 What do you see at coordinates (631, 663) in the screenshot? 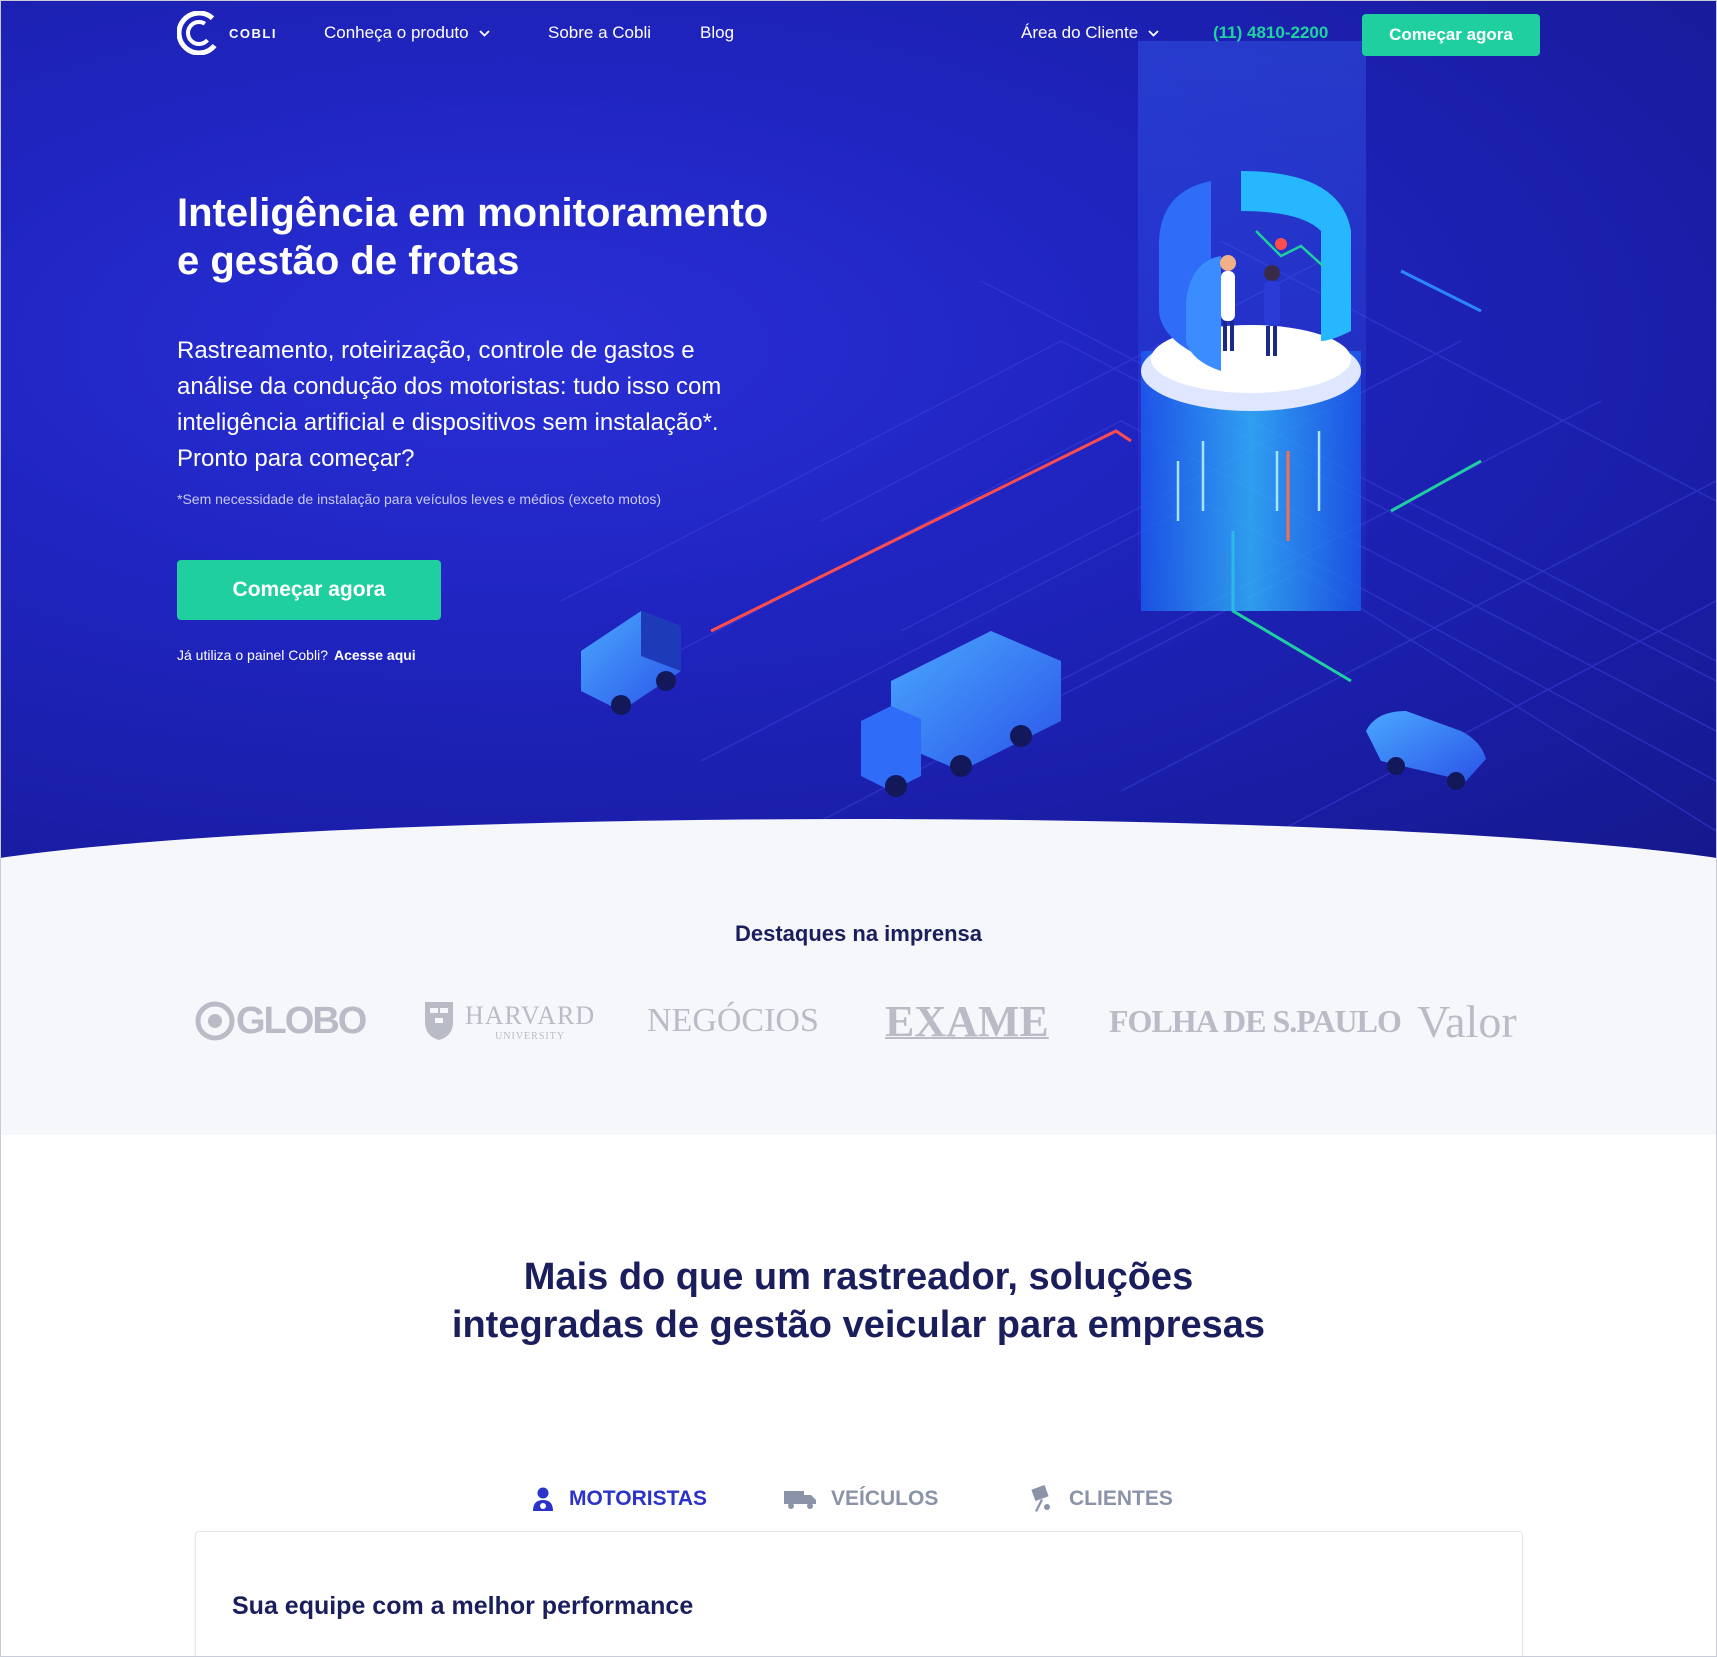
I see `van-illustration` at bounding box center [631, 663].